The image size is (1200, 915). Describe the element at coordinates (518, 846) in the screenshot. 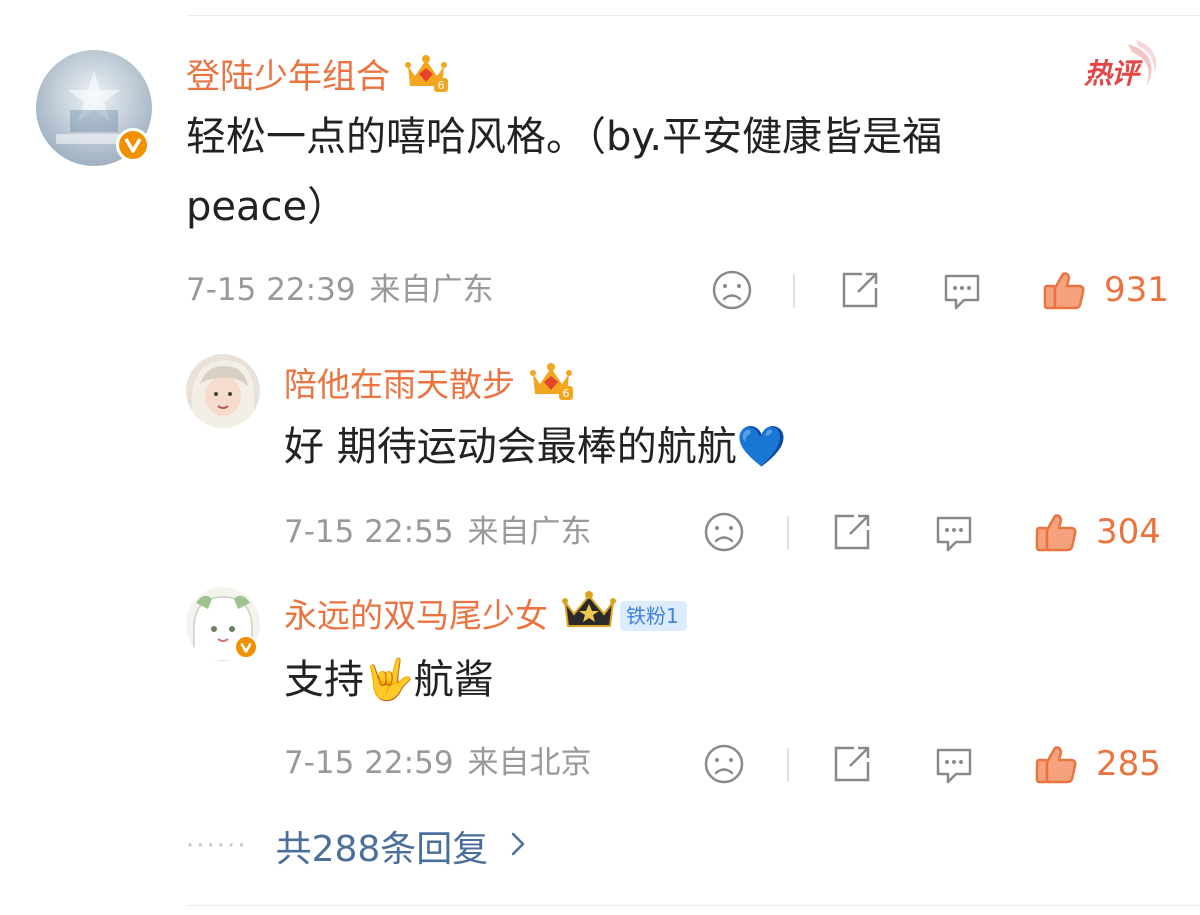

I see `chevron-right-icon` at that location.